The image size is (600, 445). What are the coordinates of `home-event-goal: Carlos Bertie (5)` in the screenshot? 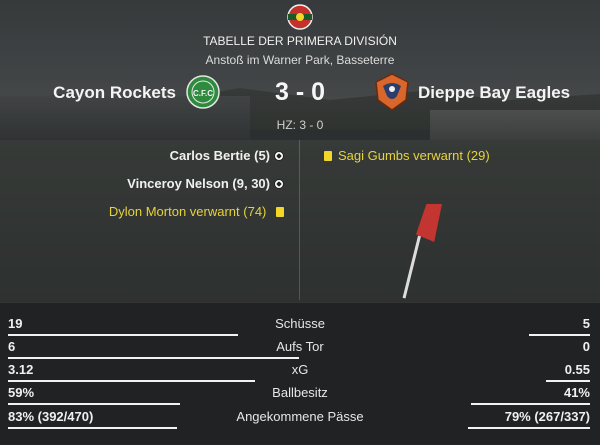 It's located at (227, 155).